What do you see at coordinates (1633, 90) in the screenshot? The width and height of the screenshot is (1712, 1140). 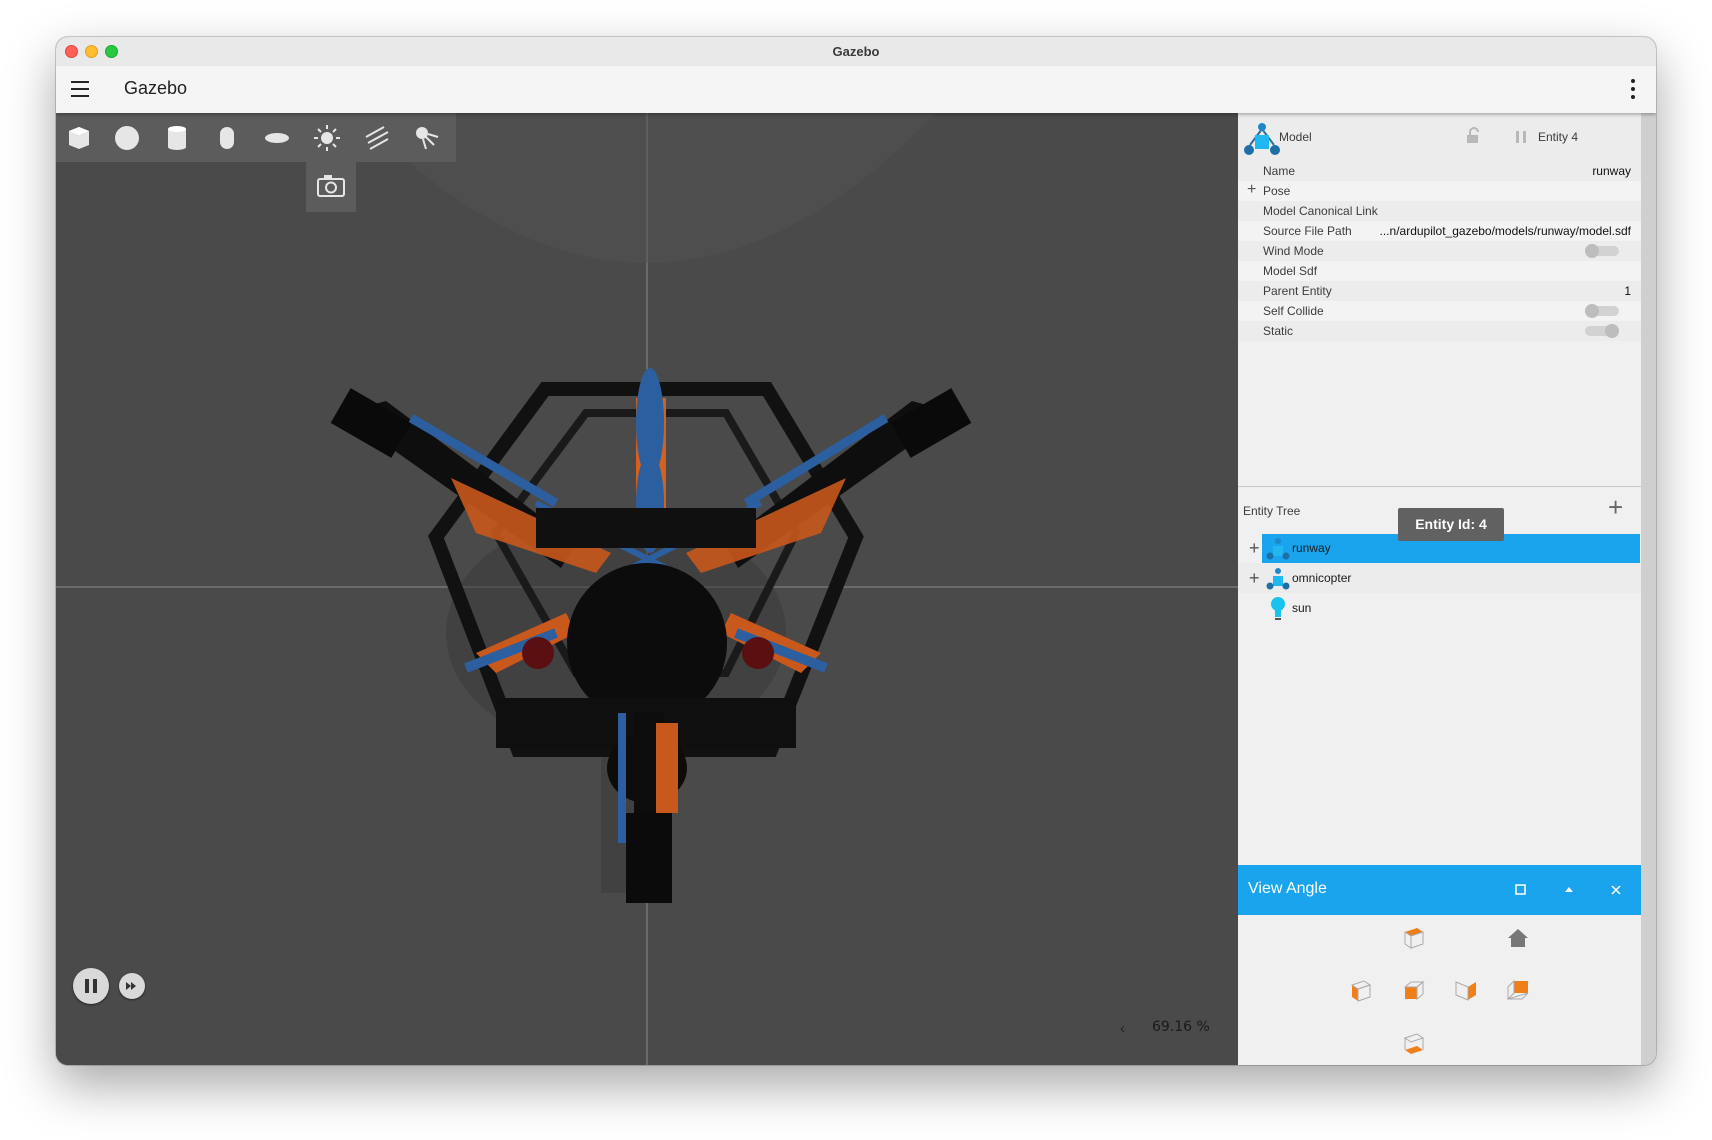 I see `kebab-menu-icon` at bounding box center [1633, 90].